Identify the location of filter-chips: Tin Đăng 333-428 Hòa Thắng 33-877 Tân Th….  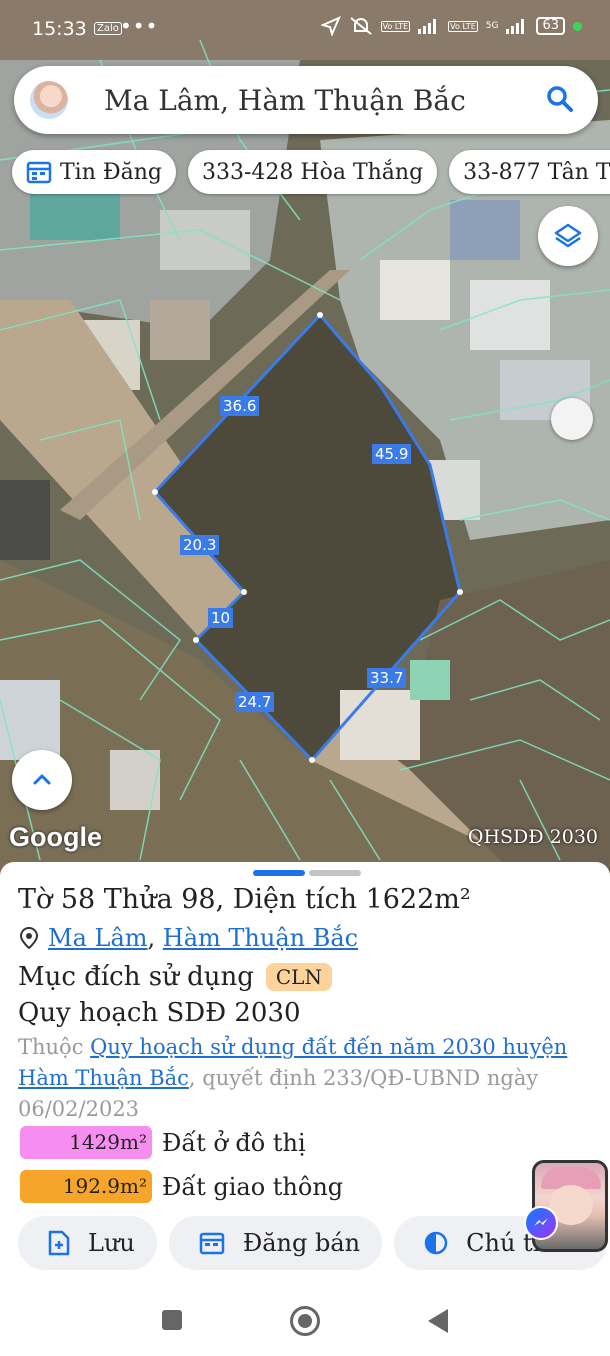
(311, 172).